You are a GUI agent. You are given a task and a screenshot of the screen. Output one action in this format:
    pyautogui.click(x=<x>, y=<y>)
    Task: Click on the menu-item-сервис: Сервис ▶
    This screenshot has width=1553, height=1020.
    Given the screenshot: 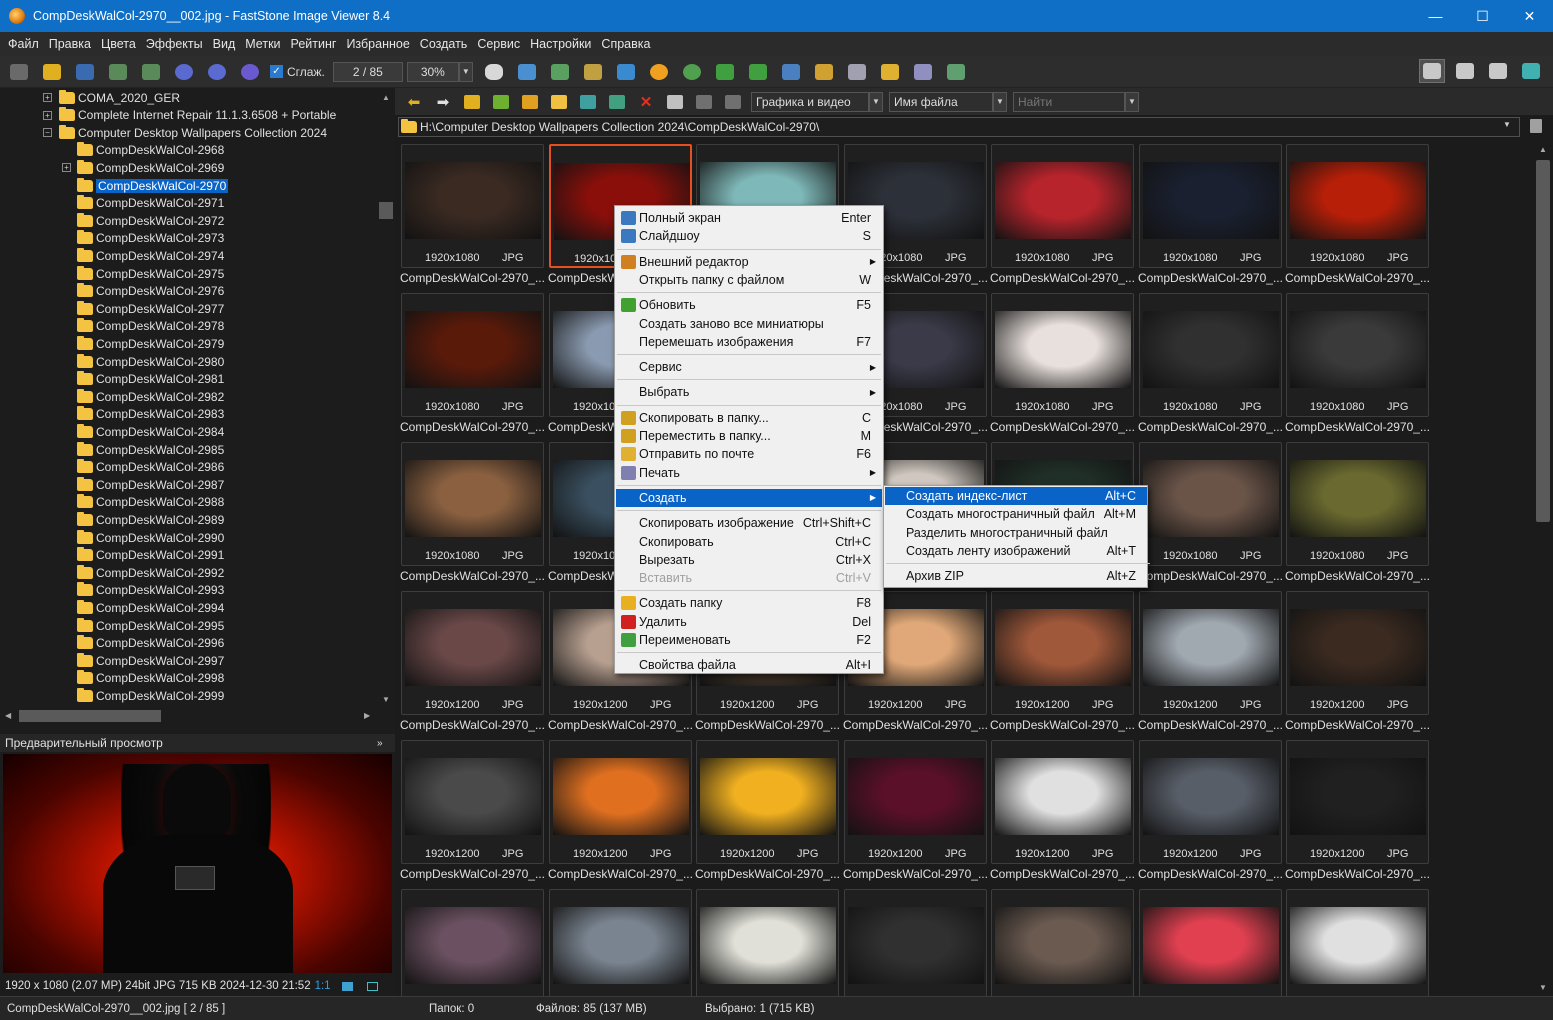 What is the action you would take?
    pyautogui.click(x=749, y=367)
    